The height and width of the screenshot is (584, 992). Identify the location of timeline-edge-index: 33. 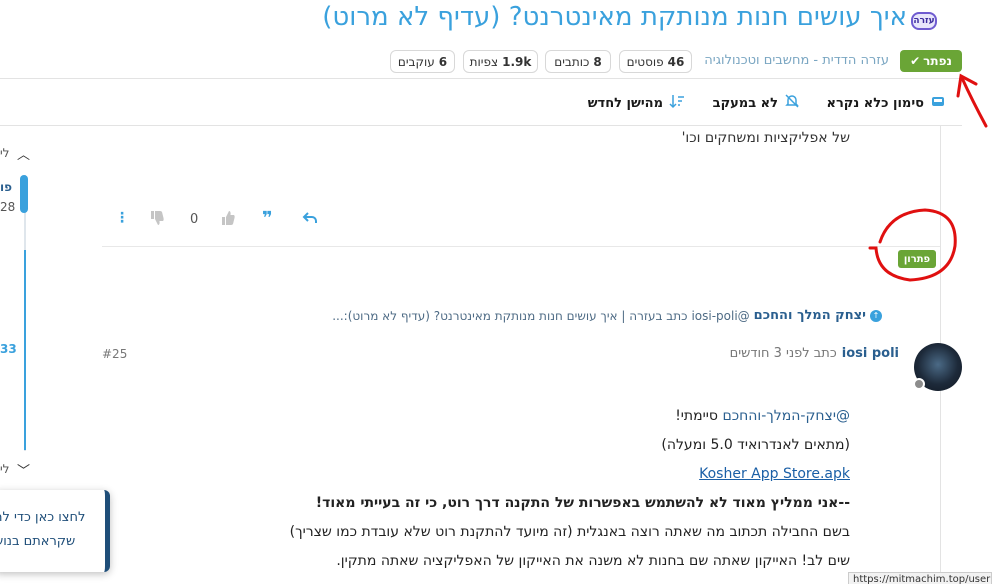
(8, 349).